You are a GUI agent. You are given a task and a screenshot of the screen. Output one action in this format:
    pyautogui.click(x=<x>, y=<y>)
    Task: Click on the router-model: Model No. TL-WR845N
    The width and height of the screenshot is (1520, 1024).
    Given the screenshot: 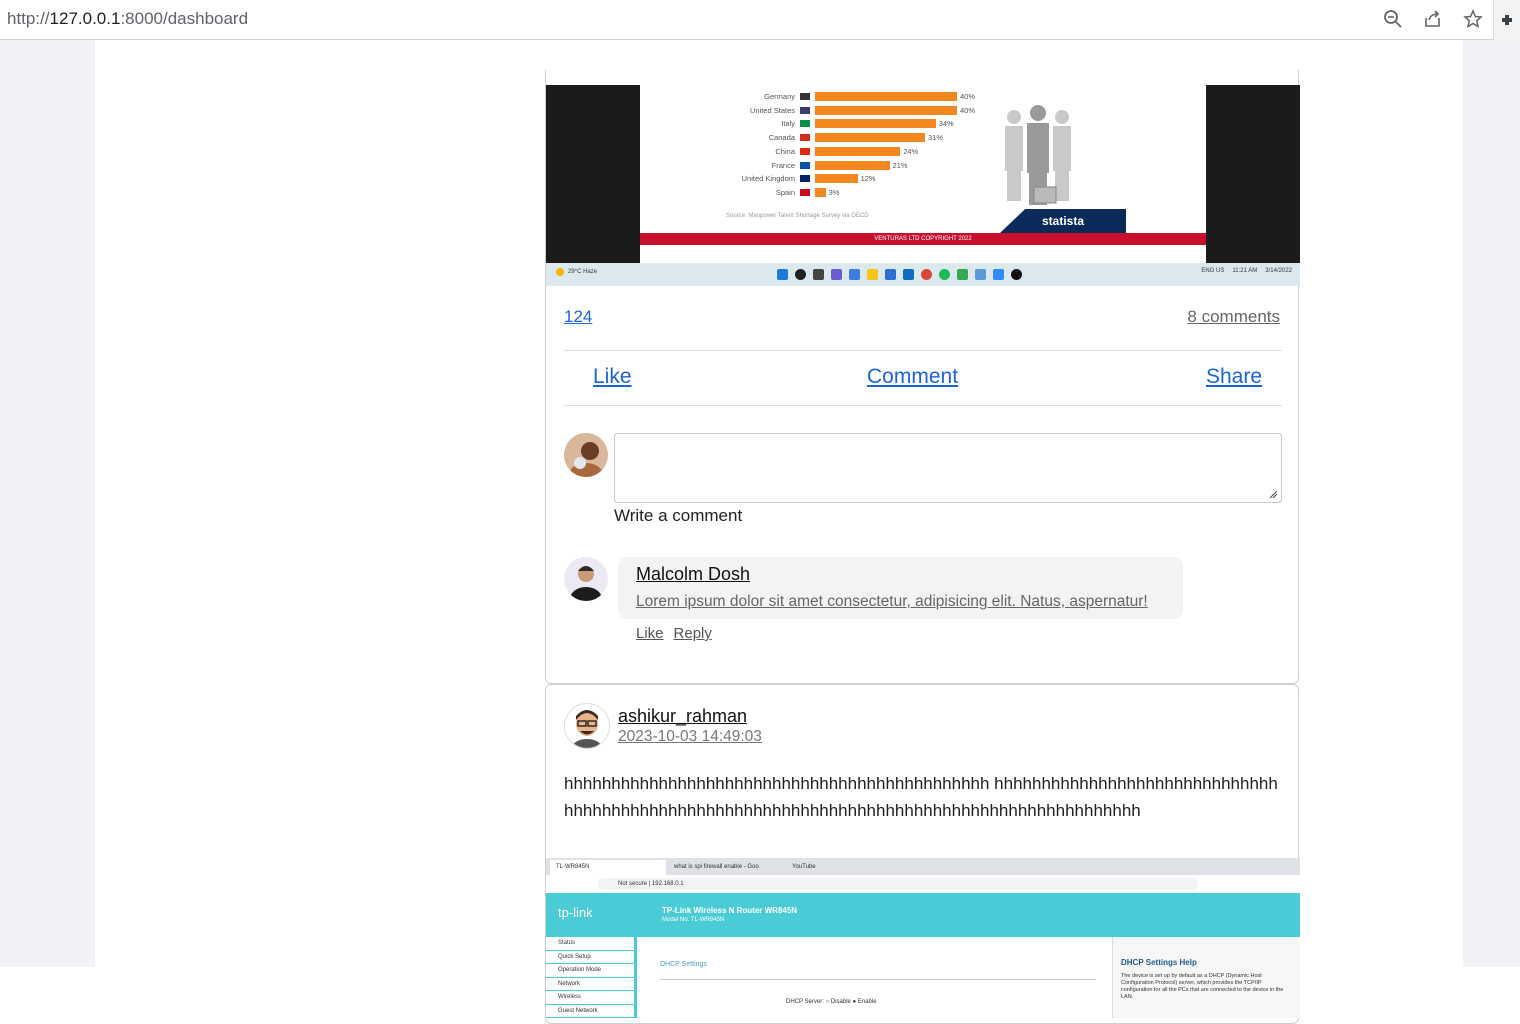 What is the action you would take?
    pyautogui.click(x=693, y=920)
    